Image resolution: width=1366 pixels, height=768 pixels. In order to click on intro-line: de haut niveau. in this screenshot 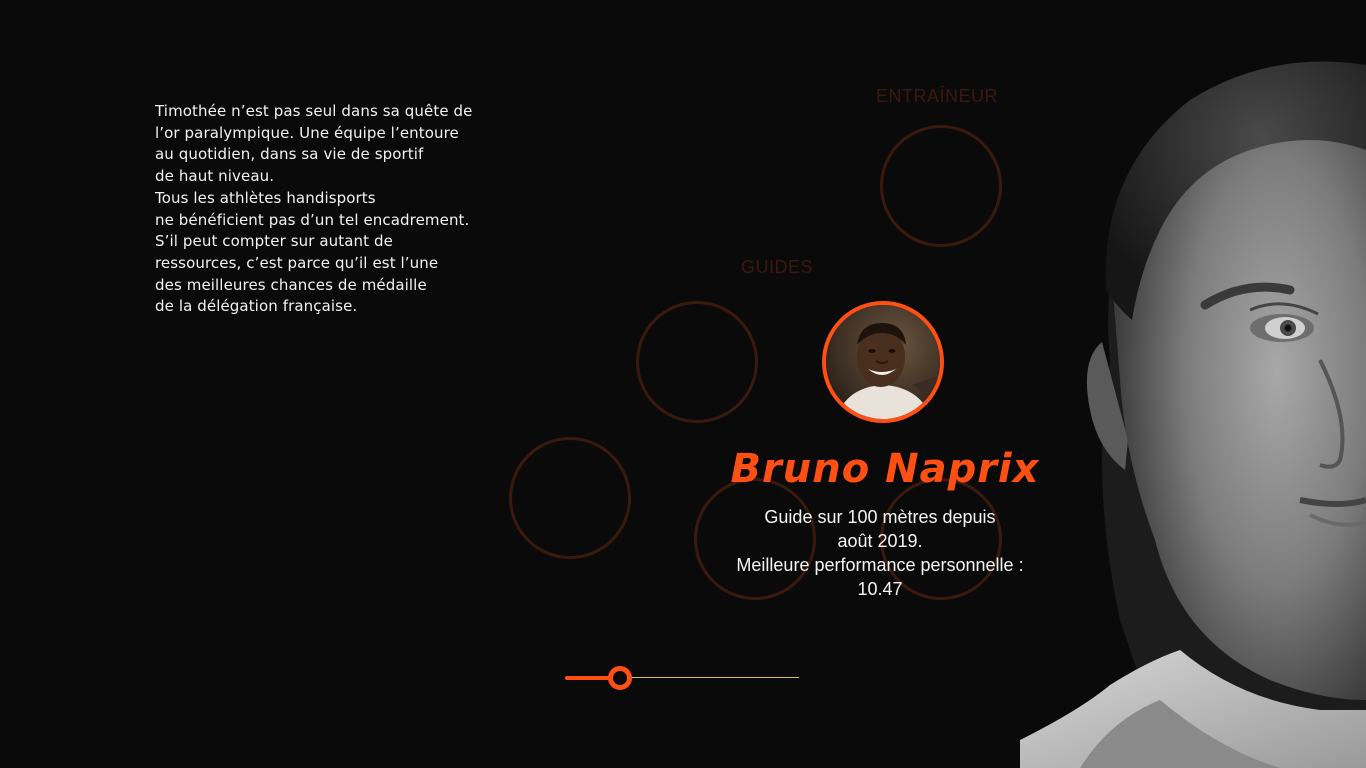, I will do `click(215, 176)`.